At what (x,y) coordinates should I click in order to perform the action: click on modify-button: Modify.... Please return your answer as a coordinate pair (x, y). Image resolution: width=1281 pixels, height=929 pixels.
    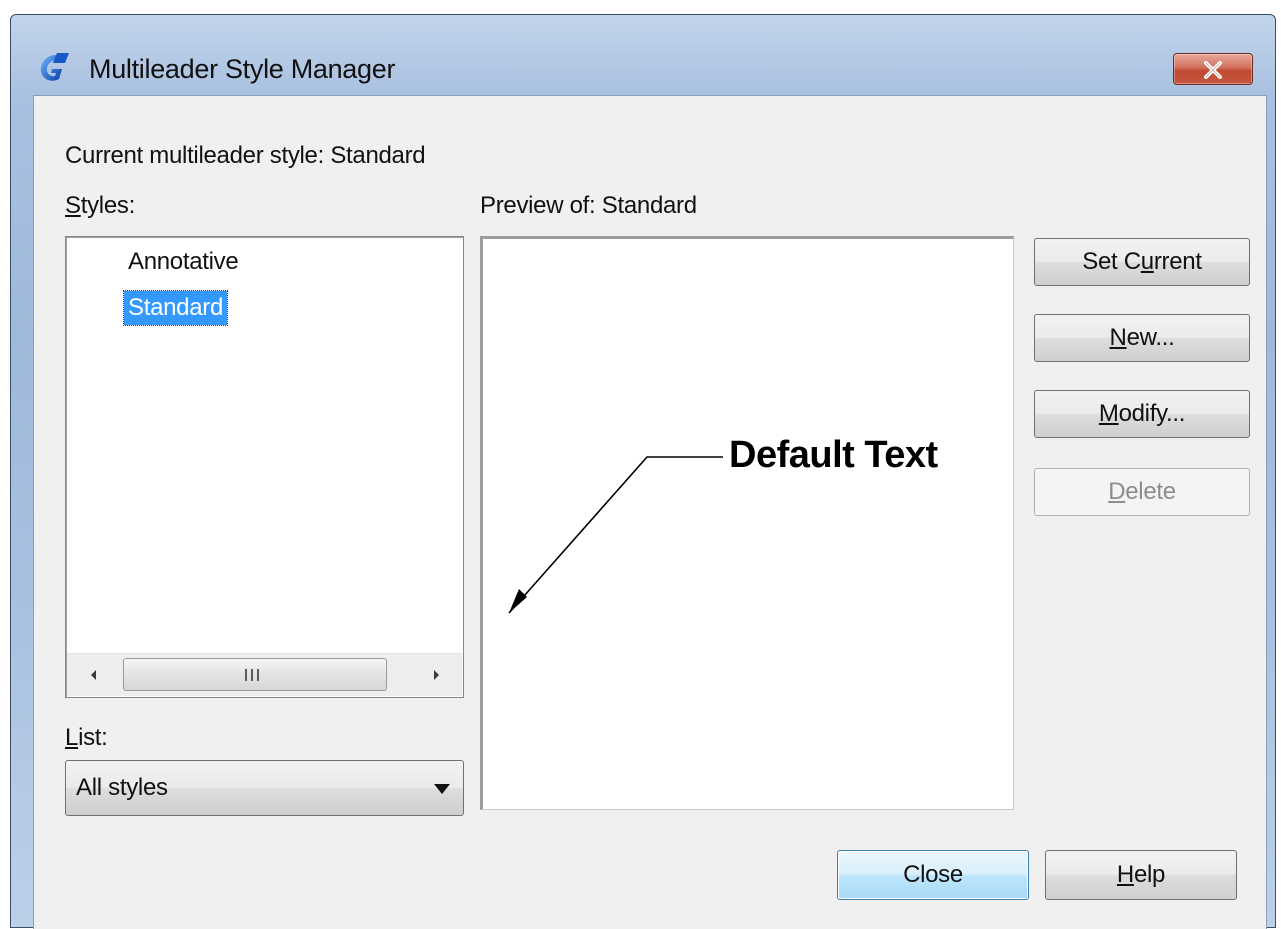
    Looking at the image, I should click on (1142, 414).